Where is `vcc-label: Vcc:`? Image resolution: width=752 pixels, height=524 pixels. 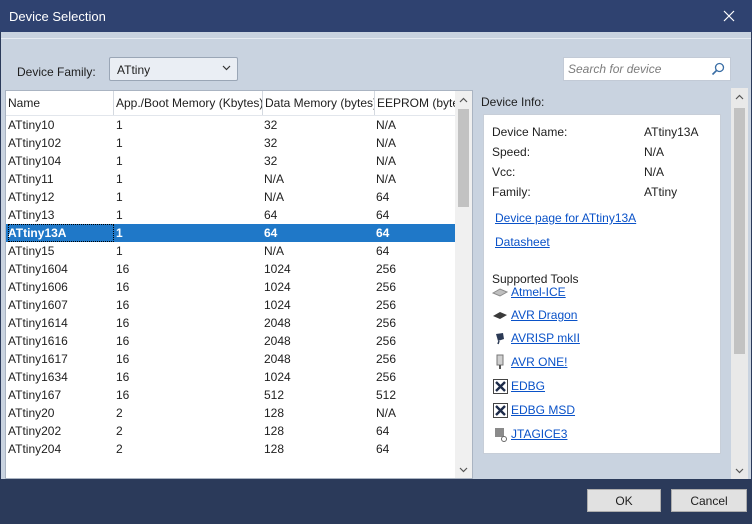 vcc-label: Vcc: is located at coordinates (504, 172).